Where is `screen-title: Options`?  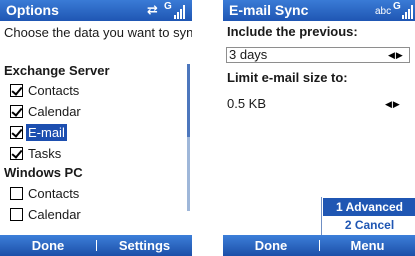
screen-title: Options is located at coordinates (32, 10).